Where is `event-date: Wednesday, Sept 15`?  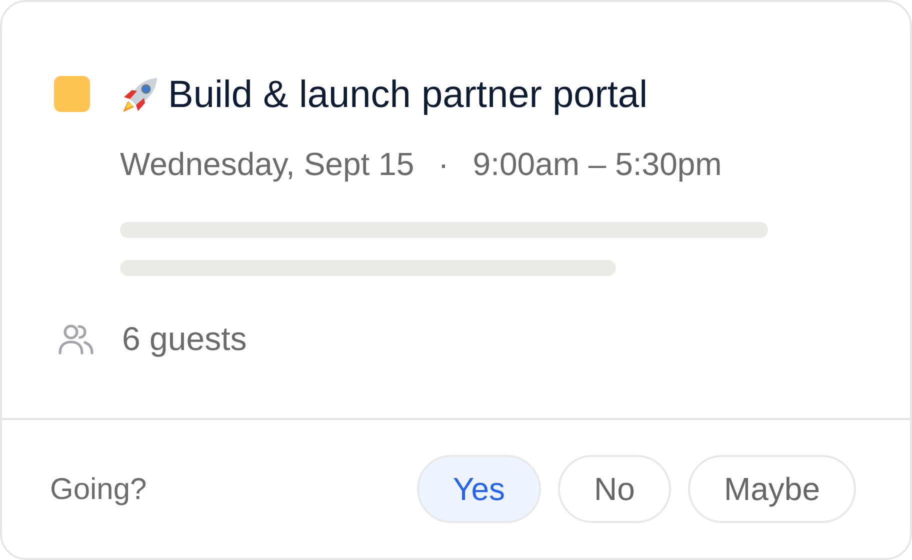 event-date: Wednesday, Sept 15 is located at coordinates (267, 164).